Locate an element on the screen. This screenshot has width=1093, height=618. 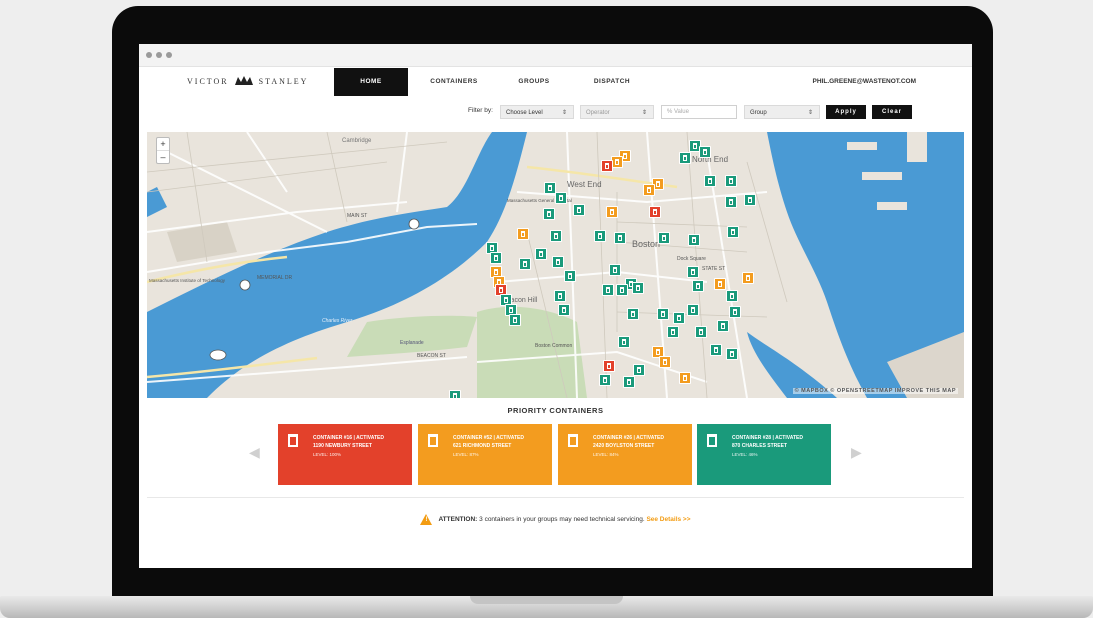
map-label-esplanade: Esplanade is located at coordinates (412, 343).